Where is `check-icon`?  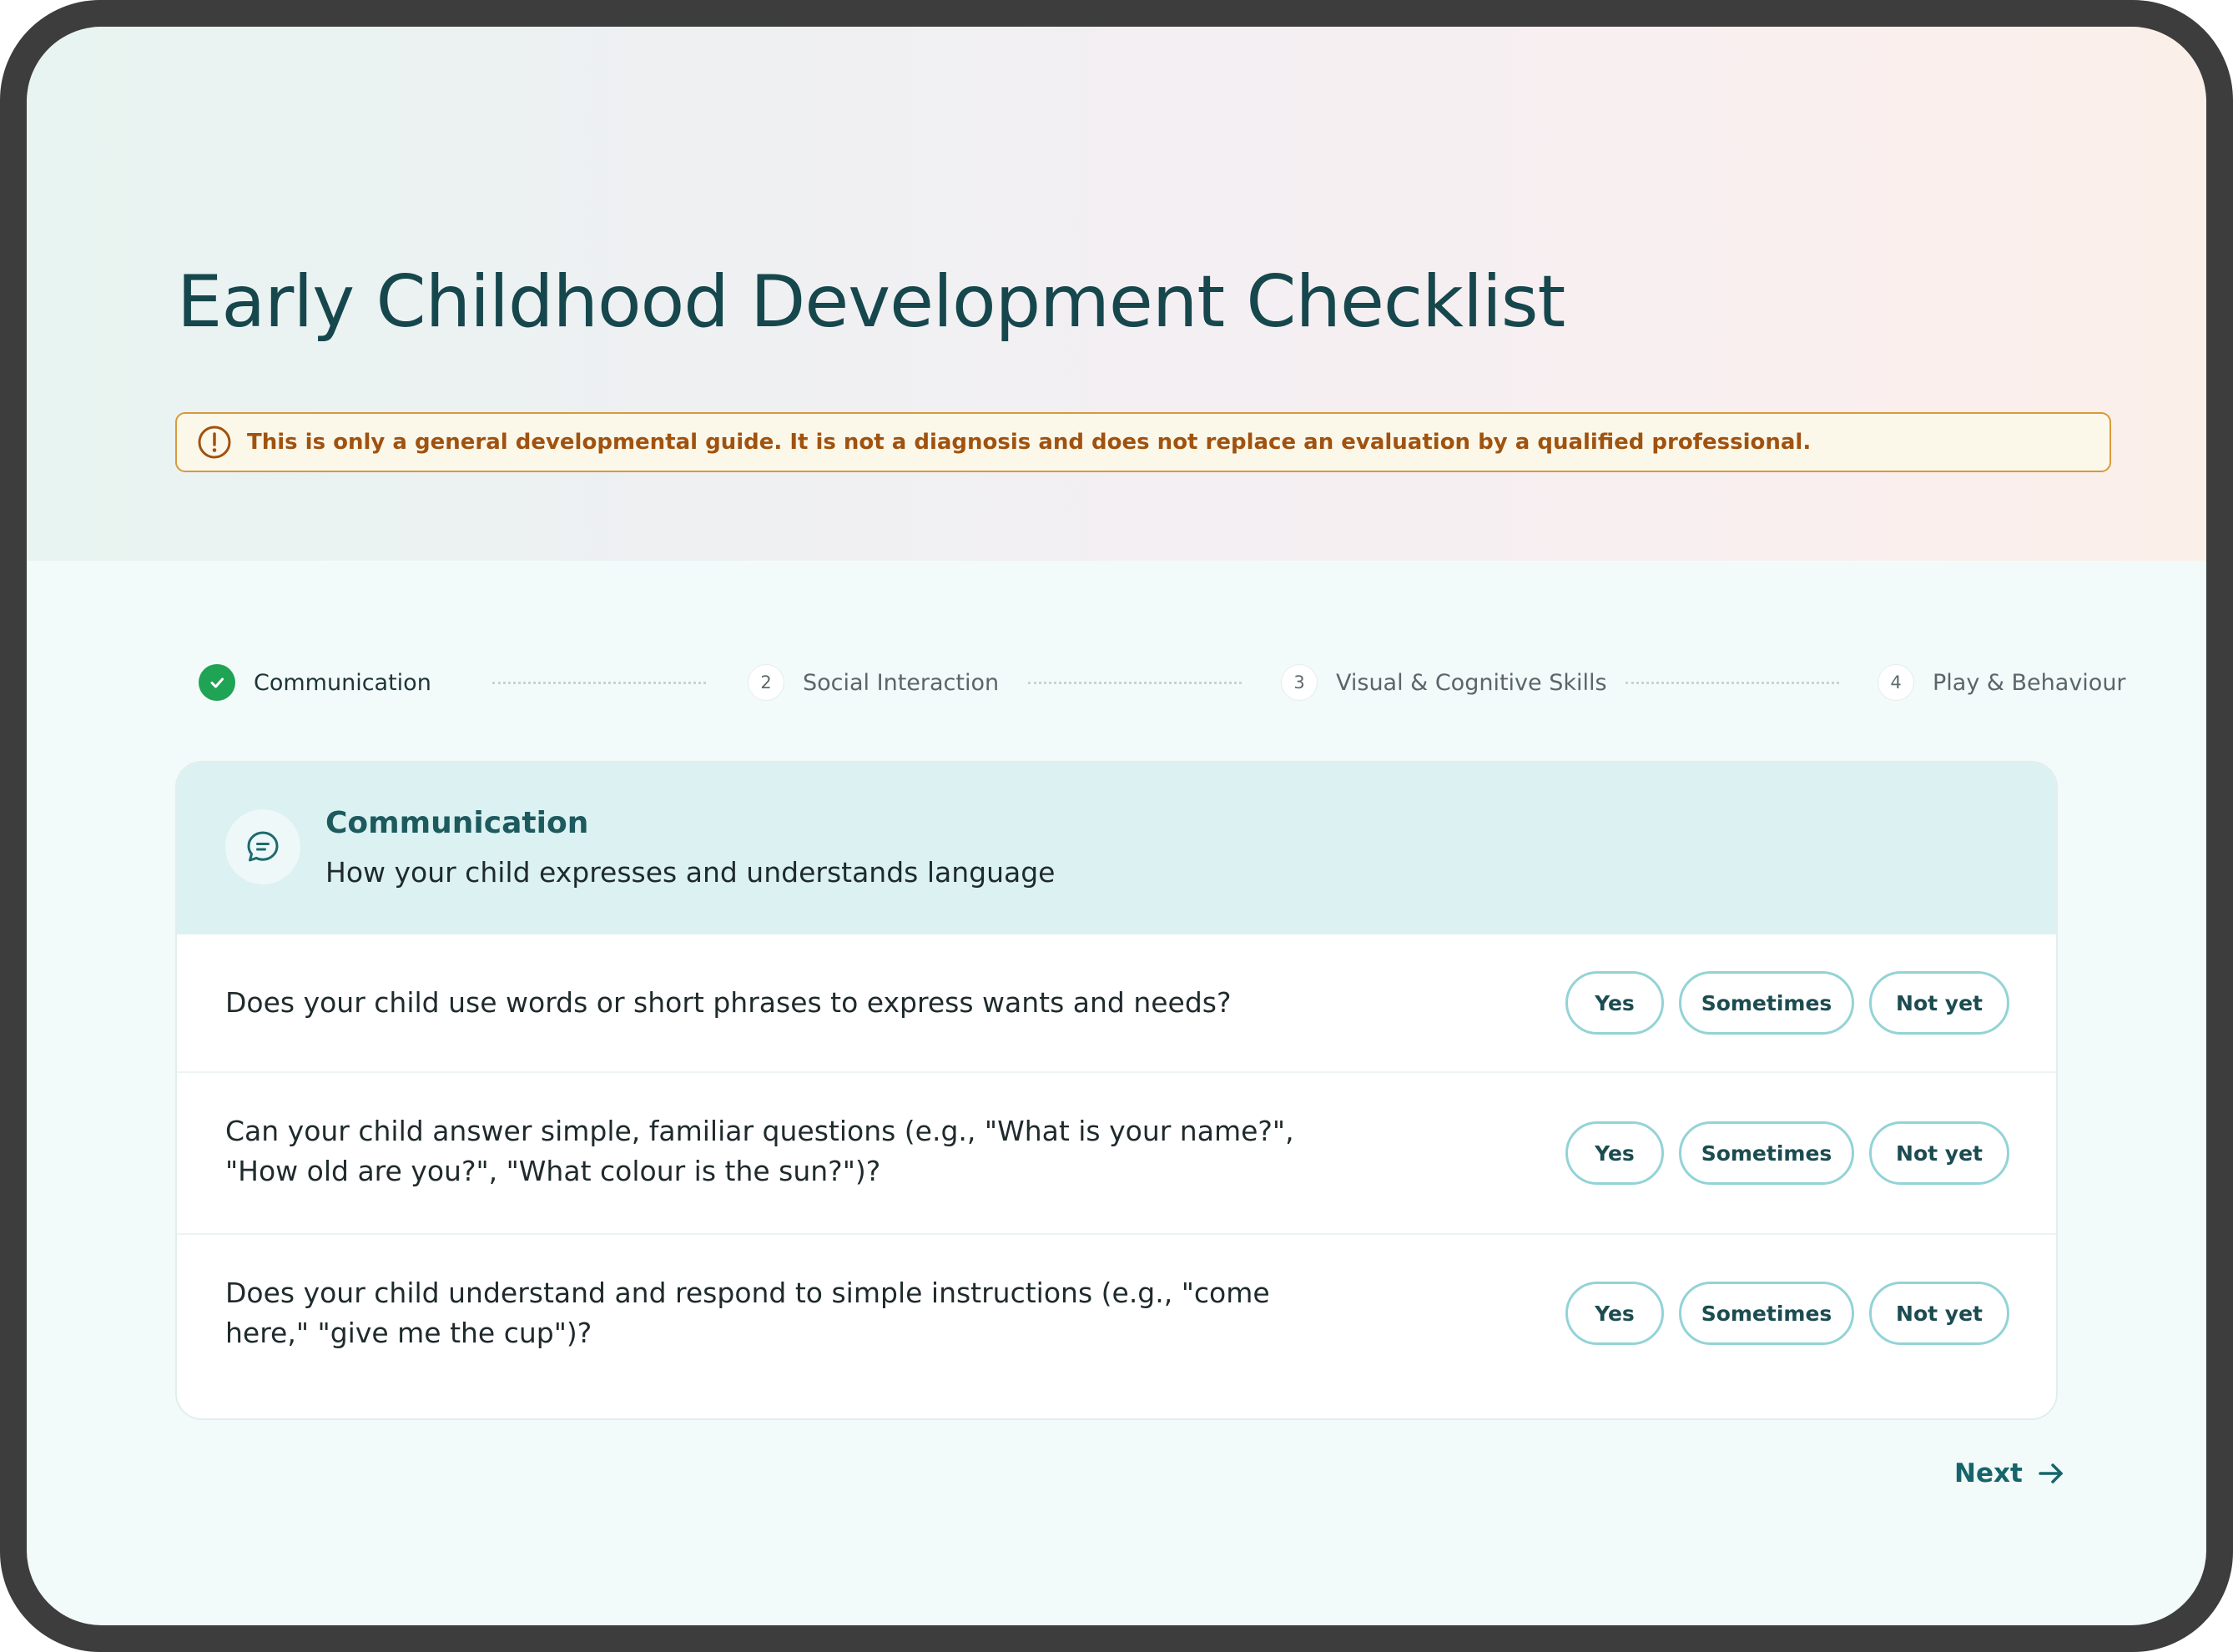 check-icon is located at coordinates (217, 683).